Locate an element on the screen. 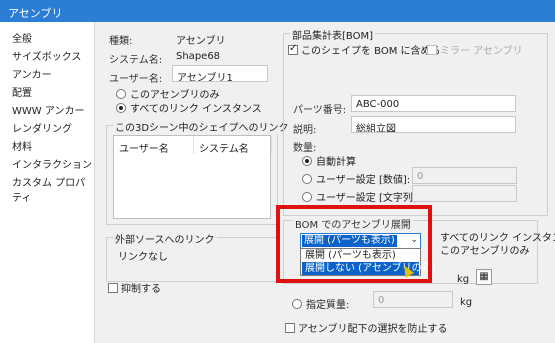 The width and height of the screenshot is (555, 343). qty-user-text-label: ユーザー設定 [文字列]: is located at coordinates (368, 198).